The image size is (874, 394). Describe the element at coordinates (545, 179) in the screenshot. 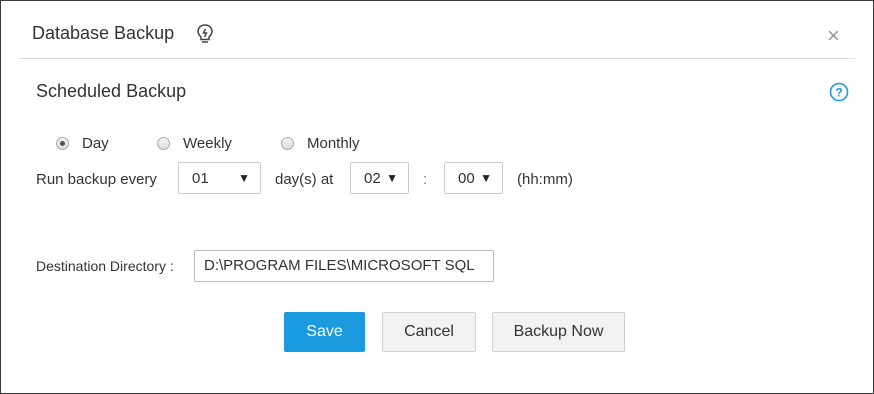

I see `time-format-label: (hh:mm)` at that location.